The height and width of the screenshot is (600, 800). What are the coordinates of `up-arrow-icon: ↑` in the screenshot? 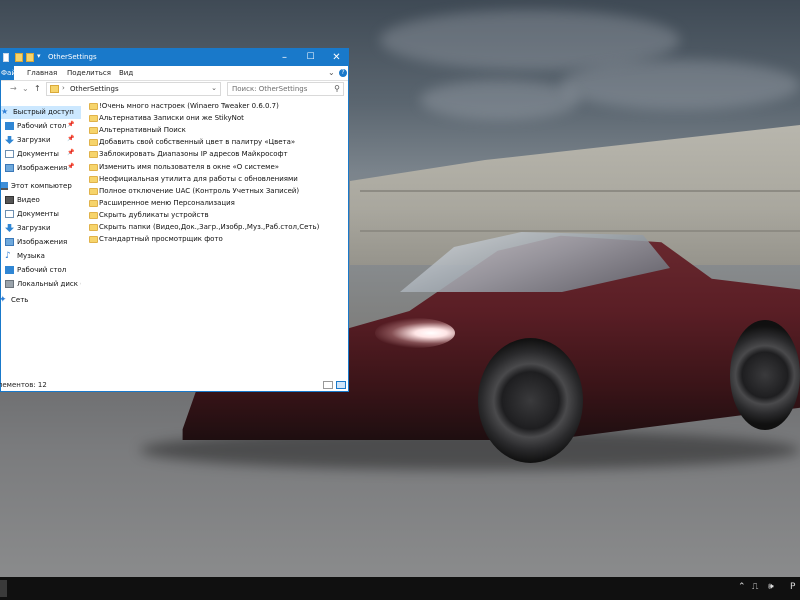 It's located at (37, 88).